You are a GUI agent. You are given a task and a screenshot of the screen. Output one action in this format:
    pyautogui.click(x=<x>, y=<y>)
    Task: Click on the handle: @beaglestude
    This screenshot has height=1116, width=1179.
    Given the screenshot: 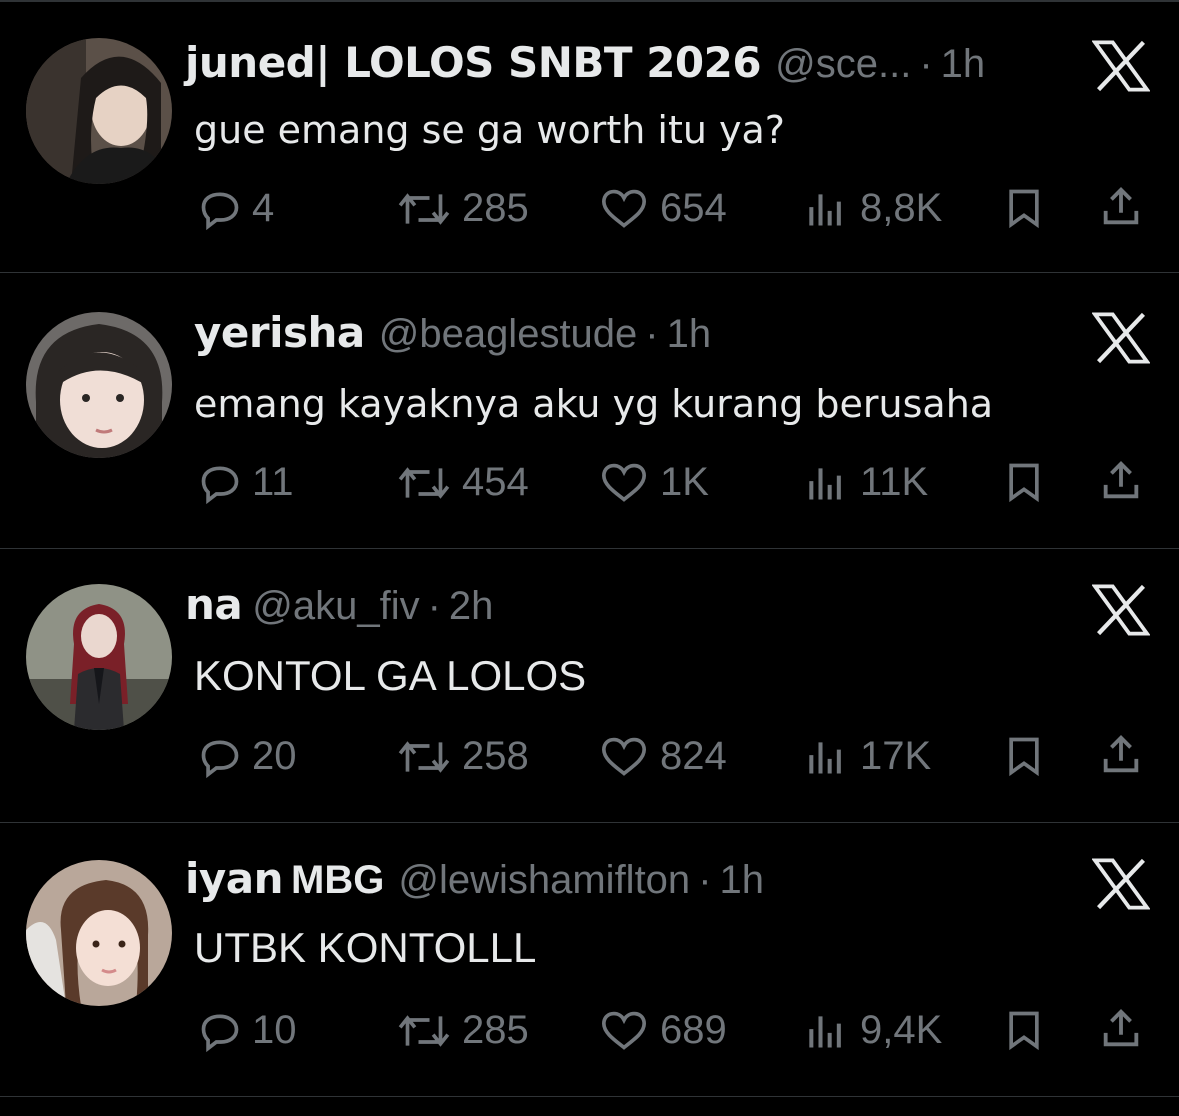 What is the action you would take?
    pyautogui.click(x=508, y=334)
    